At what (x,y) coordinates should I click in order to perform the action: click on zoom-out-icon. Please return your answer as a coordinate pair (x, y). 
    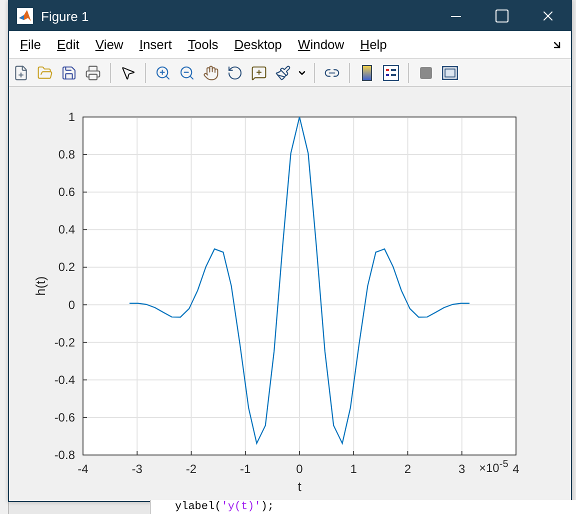
    Looking at the image, I should click on (187, 72).